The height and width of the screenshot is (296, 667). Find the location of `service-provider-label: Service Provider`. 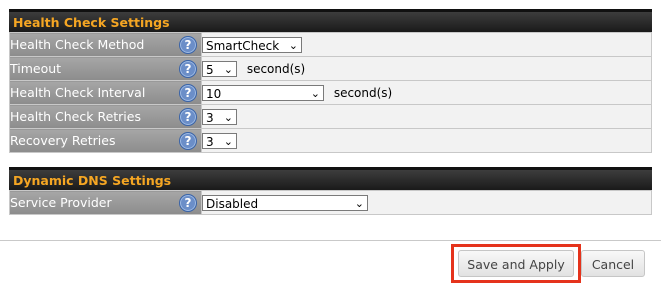

service-provider-label: Service Provider is located at coordinates (61, 202).